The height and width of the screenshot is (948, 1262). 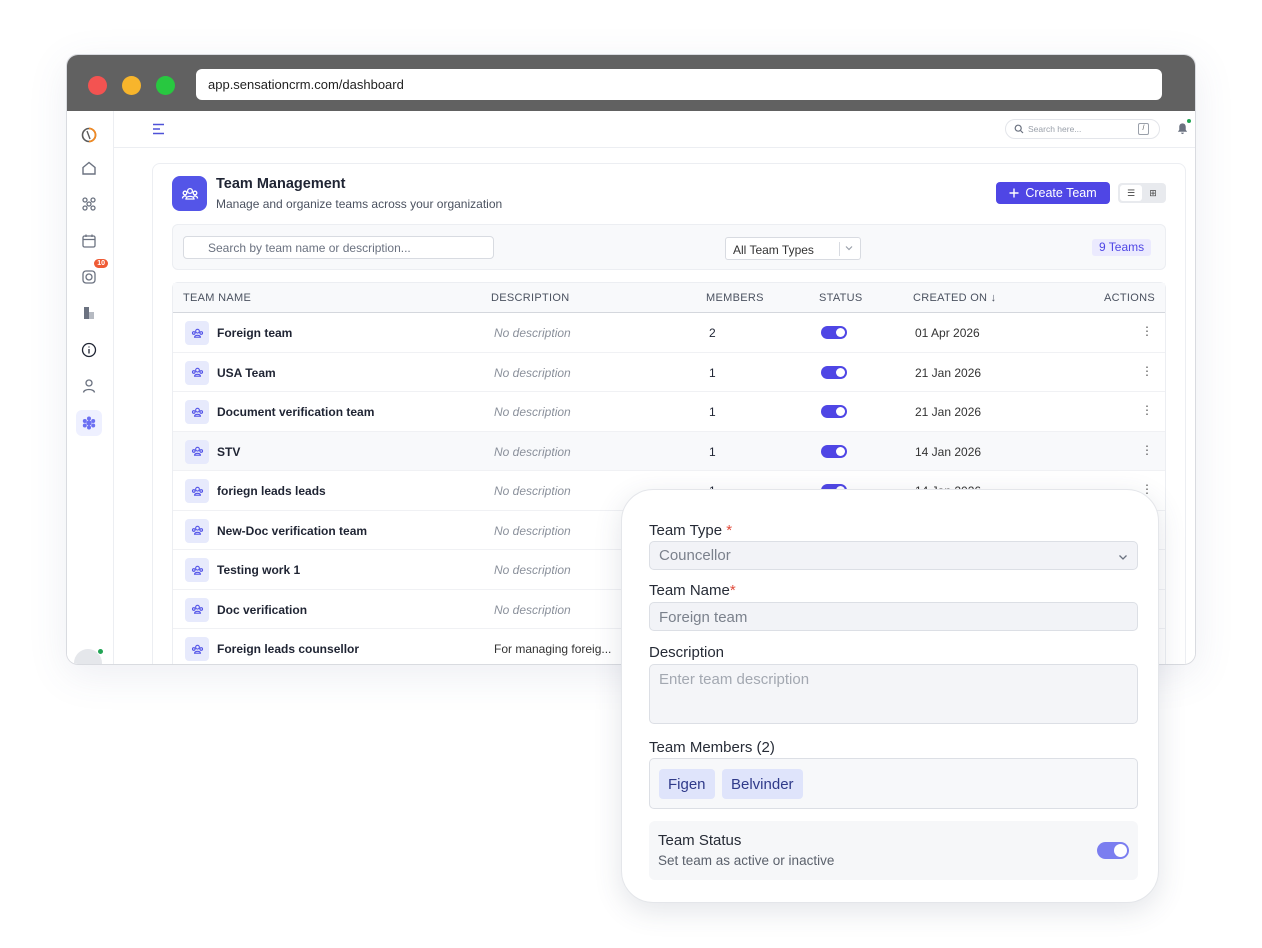 I want to click on search-shortcut-key: /, so click(x=1143, y=129).